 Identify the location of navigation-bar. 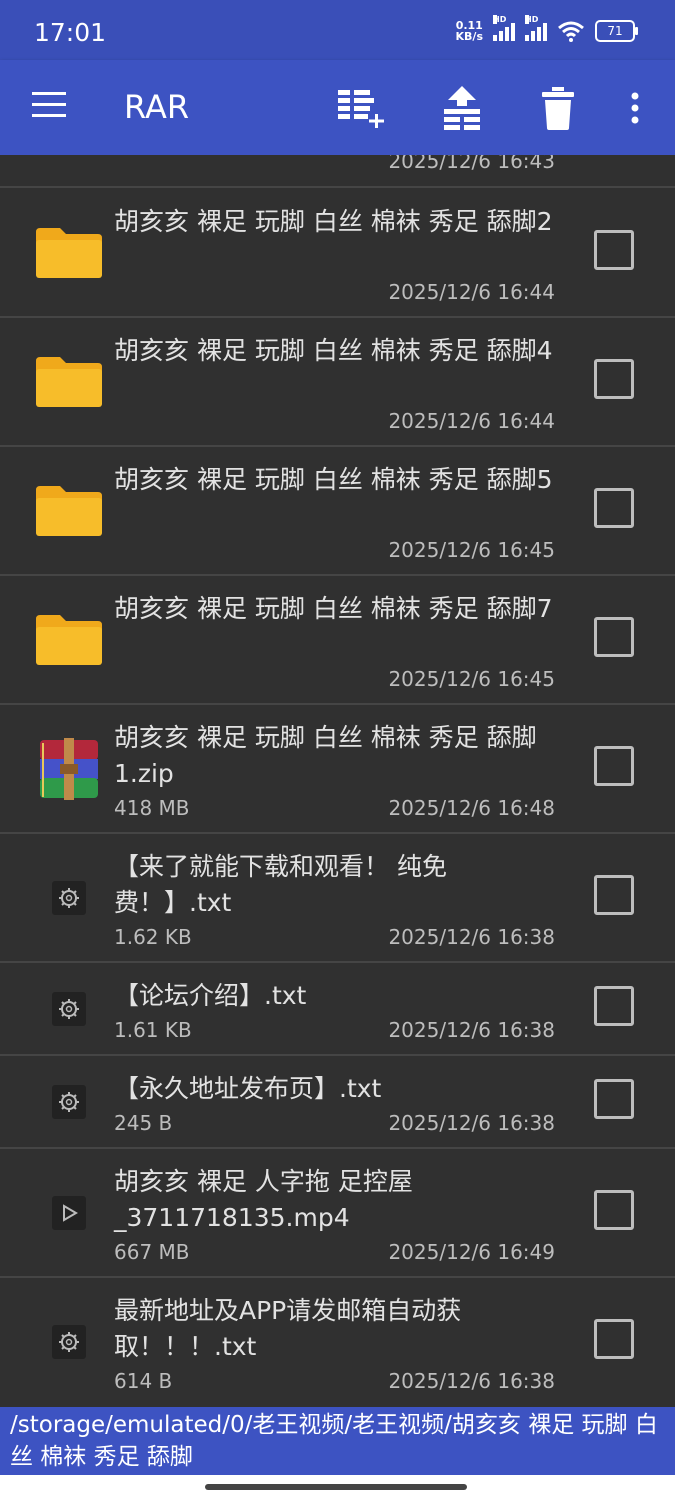
(337, 1487).